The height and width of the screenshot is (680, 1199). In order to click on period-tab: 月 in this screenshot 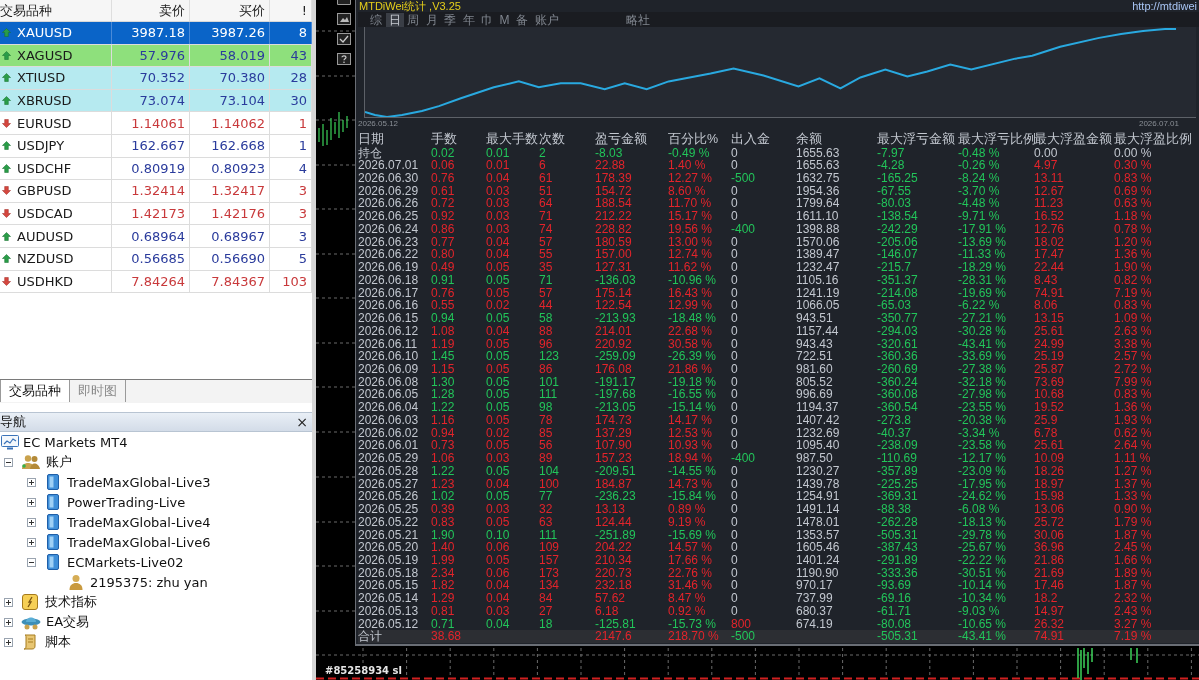, I will do `click(431, 19)`.